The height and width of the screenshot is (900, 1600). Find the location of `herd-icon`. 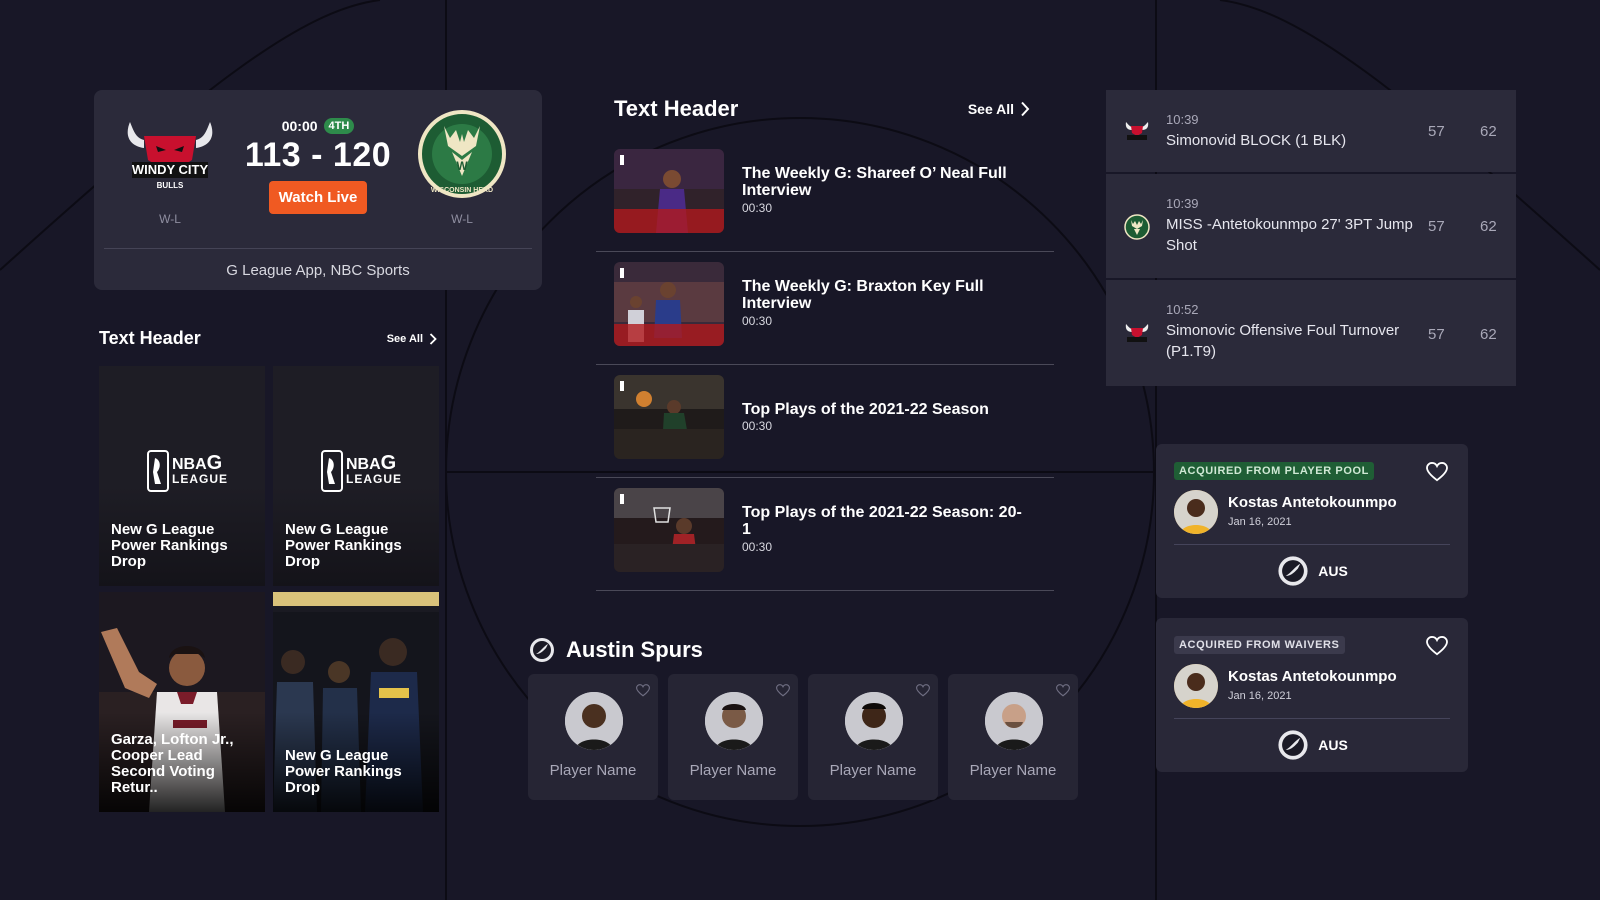

herd-icon is located at coordinates (1137, 227).